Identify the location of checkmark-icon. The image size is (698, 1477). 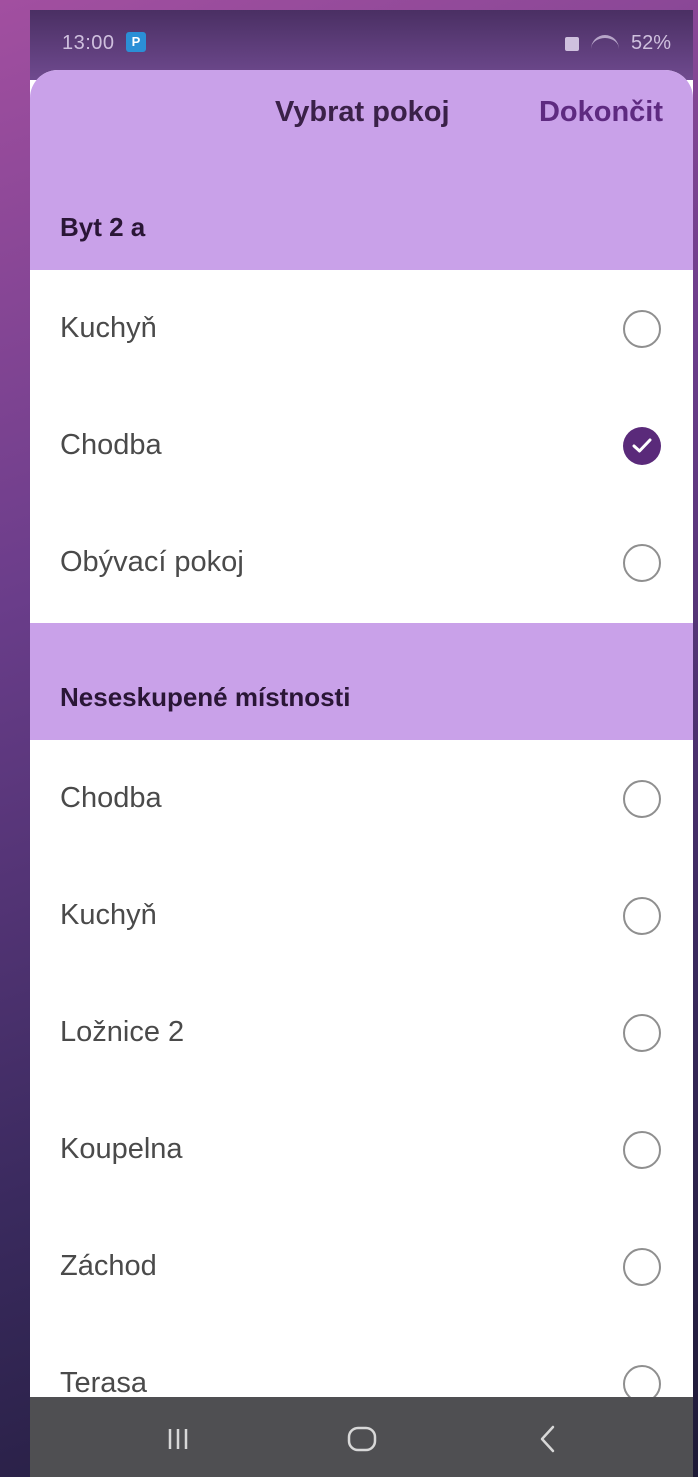
(642, 445).